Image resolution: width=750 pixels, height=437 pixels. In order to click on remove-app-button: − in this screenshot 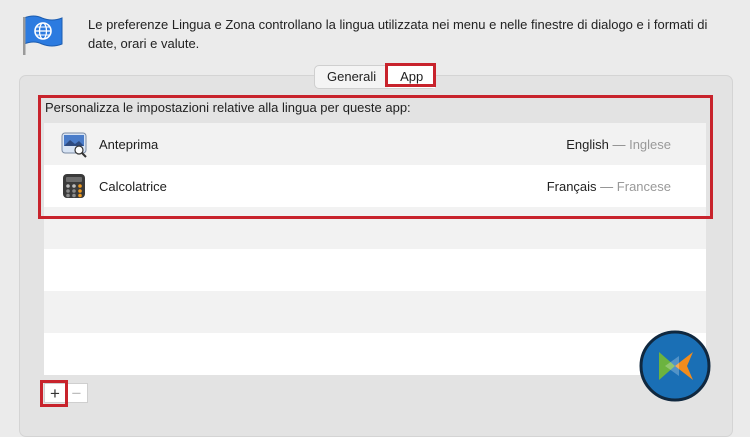, I will do `click(77, 393)`.